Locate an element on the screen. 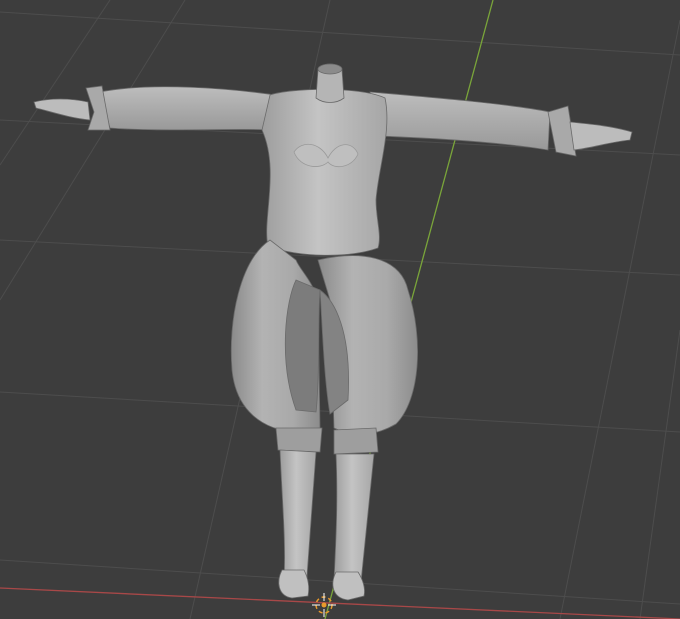 Image resolution: width=680 pixels, height=619 pixels. right-hand is located at coordinates (601, 136).